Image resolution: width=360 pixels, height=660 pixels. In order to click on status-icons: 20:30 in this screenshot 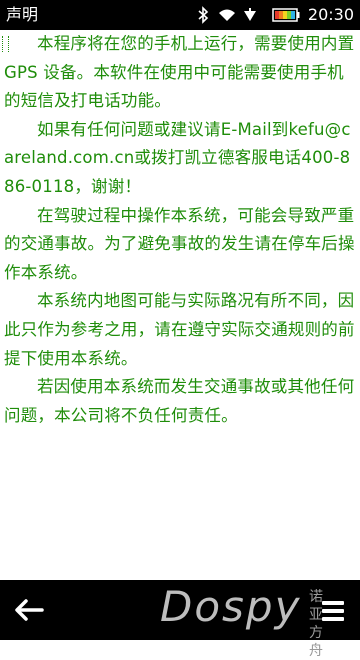, I will do `click(278, 15)`.